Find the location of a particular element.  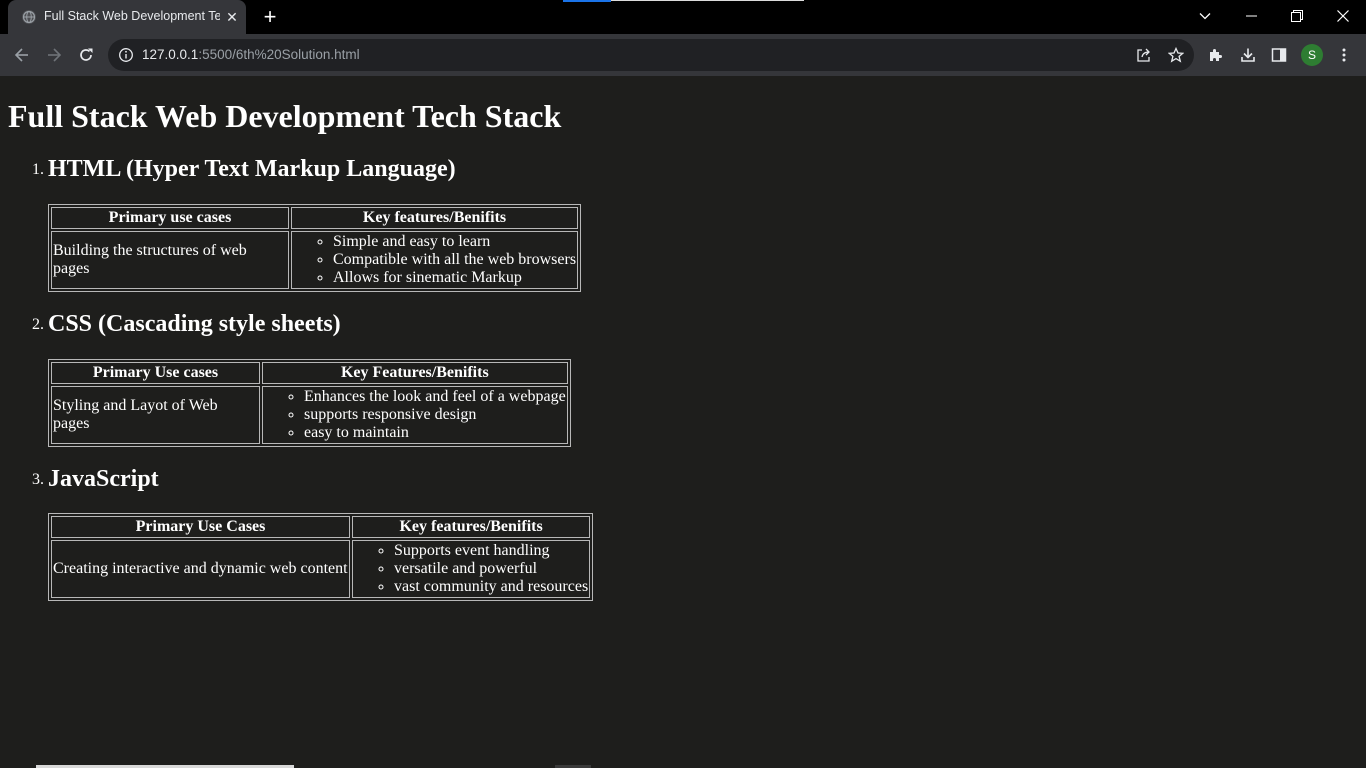

chevron-down-icon is located at coordinates (1205, 16).